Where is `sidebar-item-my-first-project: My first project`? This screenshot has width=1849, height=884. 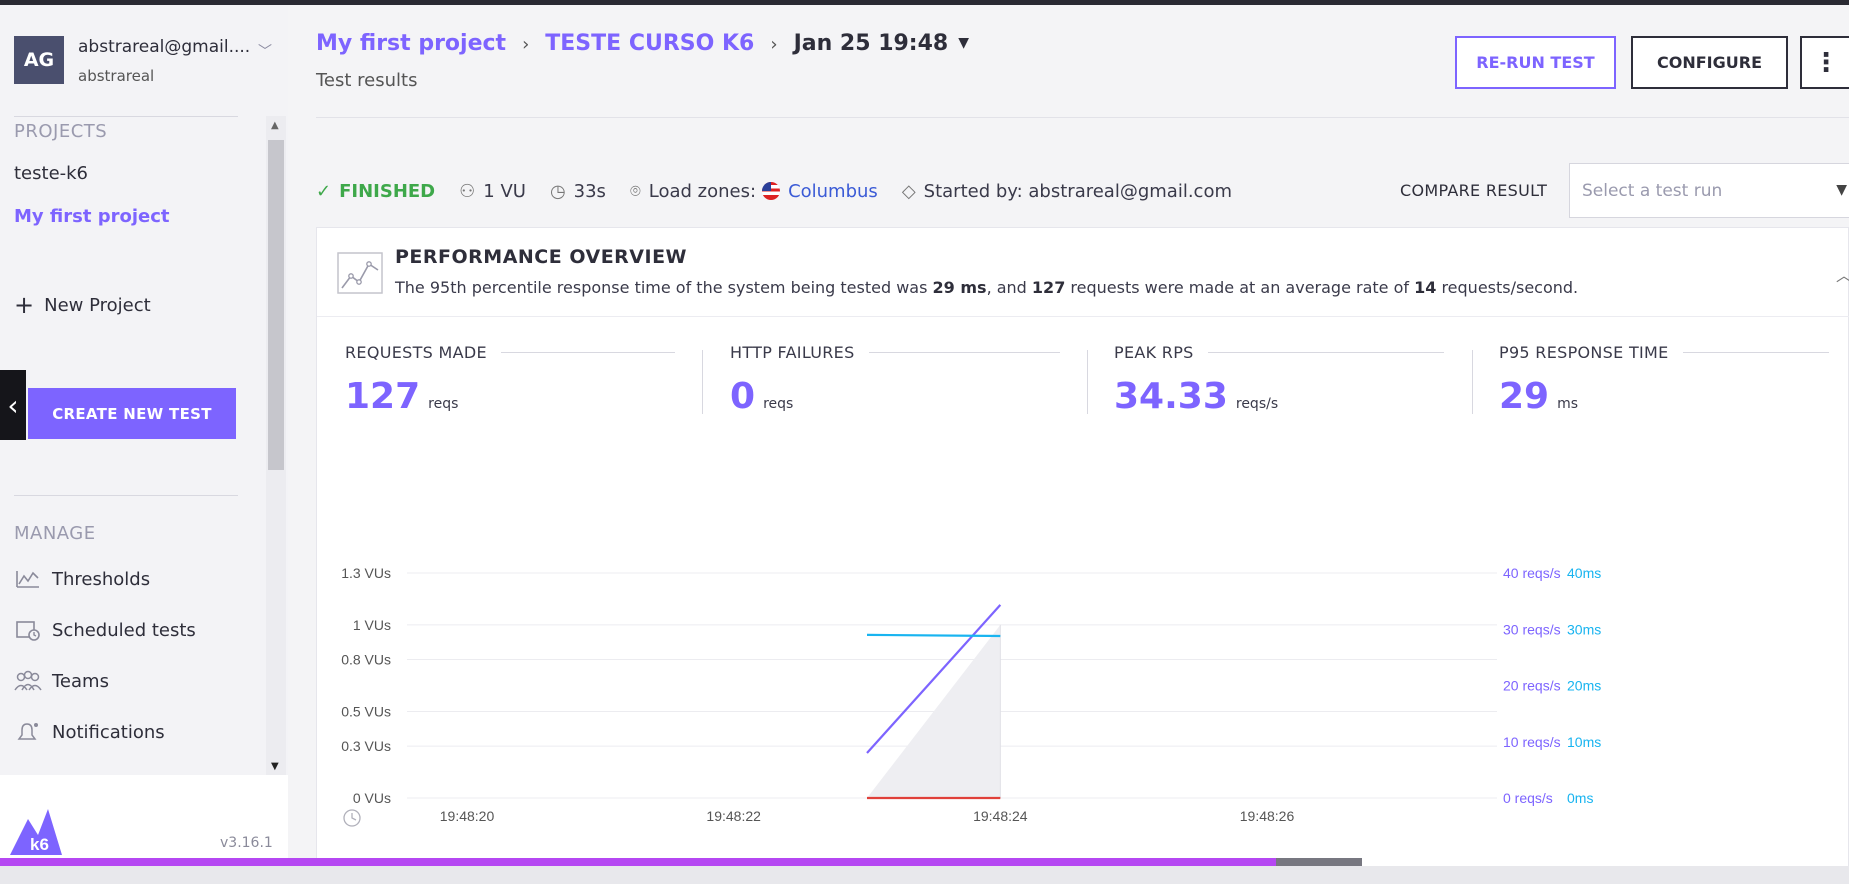
sidebar-item-my-first-project: My first project is located at coordinates (92, 216).